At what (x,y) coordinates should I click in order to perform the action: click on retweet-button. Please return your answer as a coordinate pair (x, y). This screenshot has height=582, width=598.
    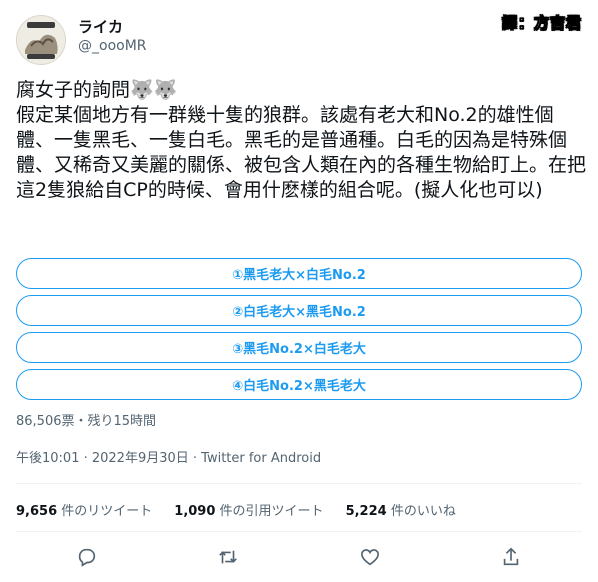
    Looking at the image, I should click on (228, 557).